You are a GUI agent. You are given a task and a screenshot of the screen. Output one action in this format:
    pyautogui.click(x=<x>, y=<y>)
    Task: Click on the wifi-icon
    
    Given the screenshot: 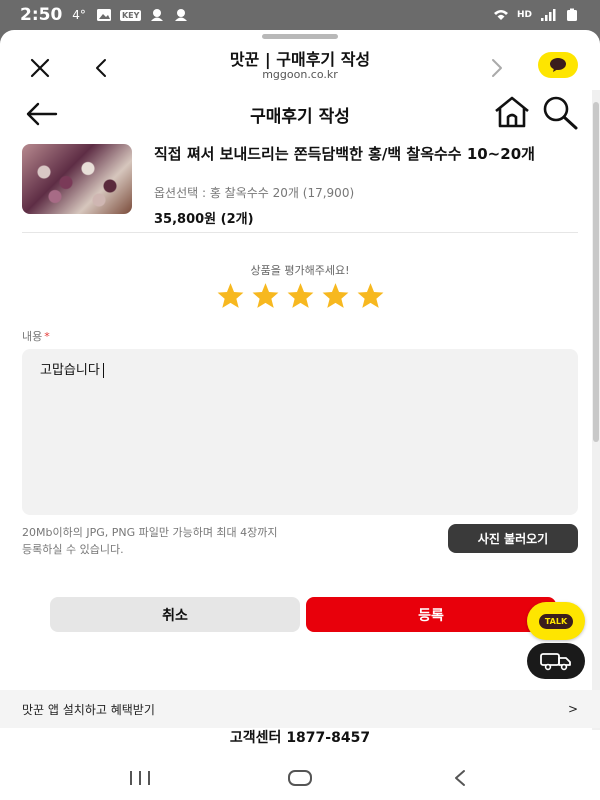 What is the action you would take?
    pyautogui.click(x=500, y=15)
    